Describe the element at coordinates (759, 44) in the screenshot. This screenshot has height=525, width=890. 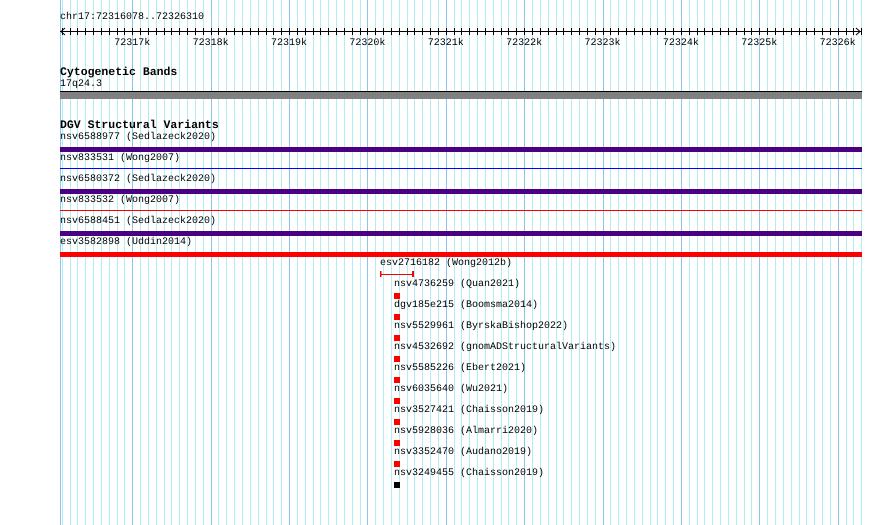
I see `tick-label: 72325k` at that location.